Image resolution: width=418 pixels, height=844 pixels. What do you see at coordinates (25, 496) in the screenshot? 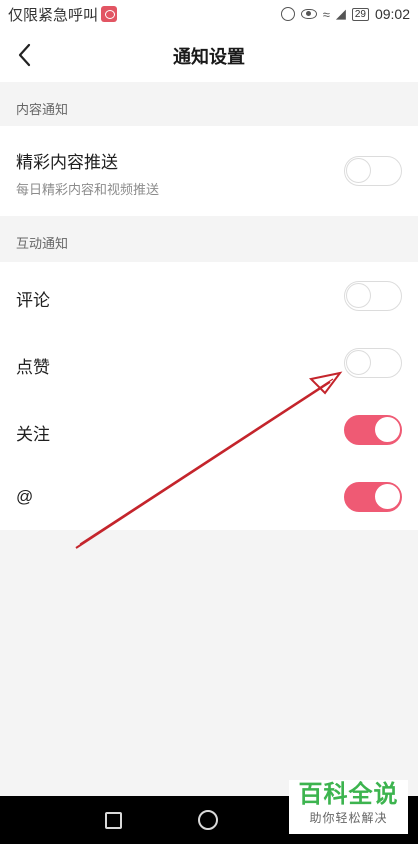
I see `setting-label: @` at bounding box center [25, 496].